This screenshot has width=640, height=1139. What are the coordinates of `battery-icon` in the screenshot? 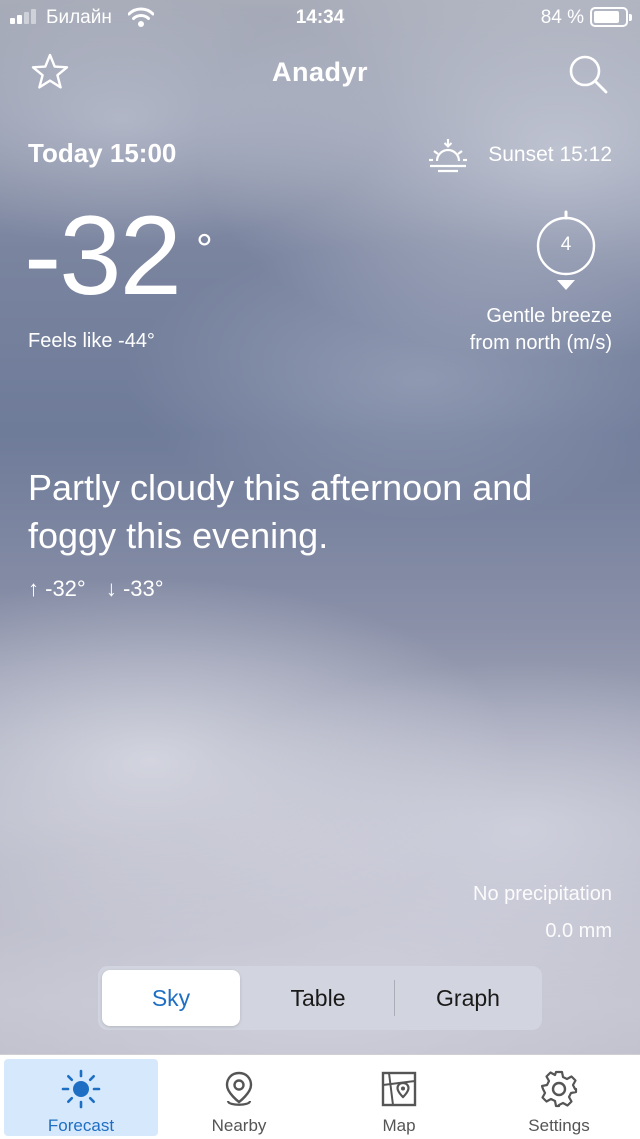 It's located at (611, 17).